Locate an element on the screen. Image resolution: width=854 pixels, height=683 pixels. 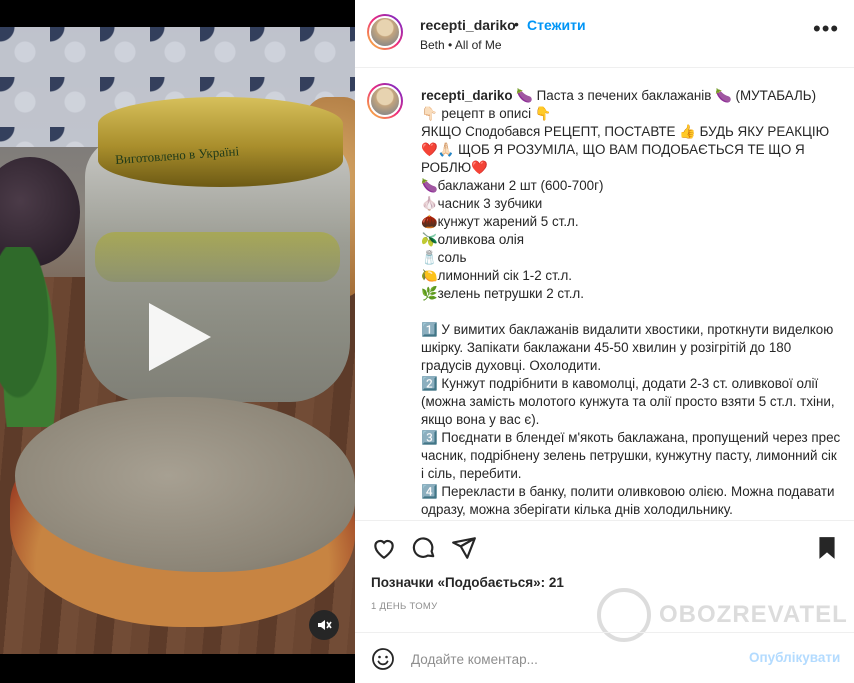
comment-icon is located at coordinates (424, 548).